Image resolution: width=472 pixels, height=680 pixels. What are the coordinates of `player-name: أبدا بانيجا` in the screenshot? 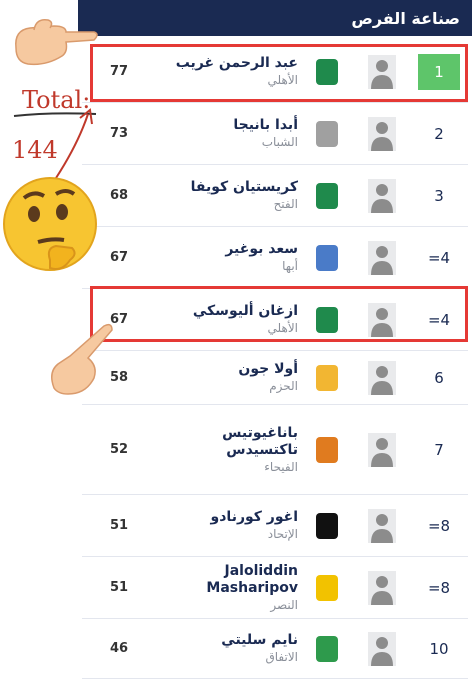 It's located at (223, 125).